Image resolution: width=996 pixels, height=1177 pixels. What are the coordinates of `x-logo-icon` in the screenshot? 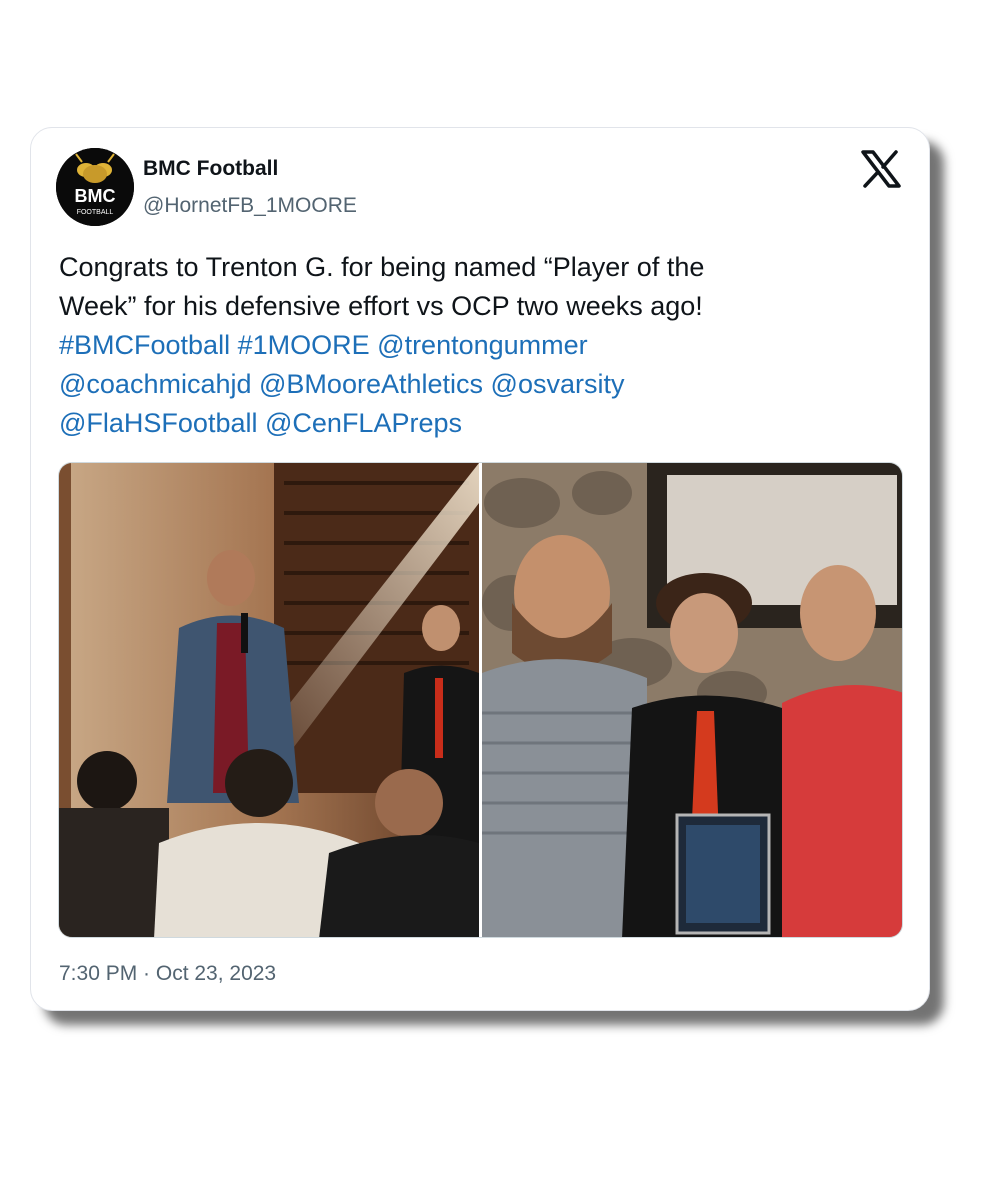 It's located at (881, 169).